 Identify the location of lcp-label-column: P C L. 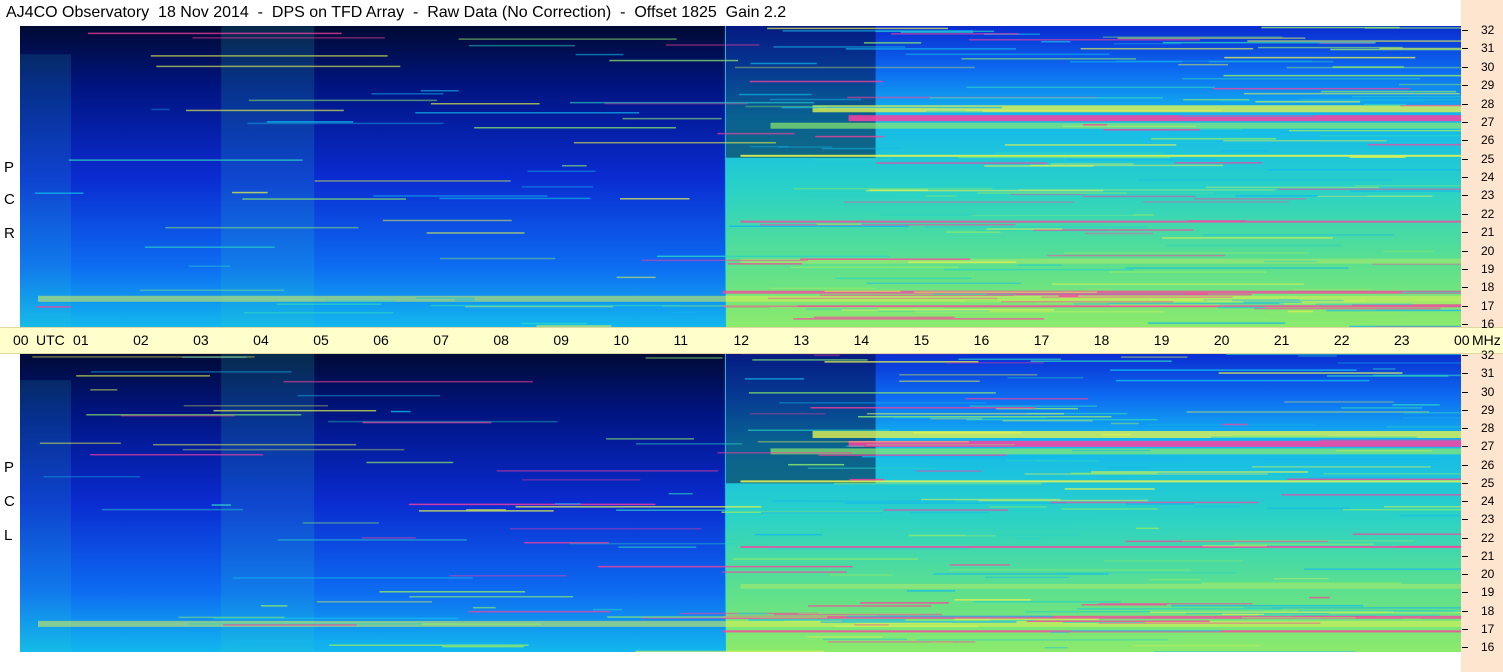
(10, 502).